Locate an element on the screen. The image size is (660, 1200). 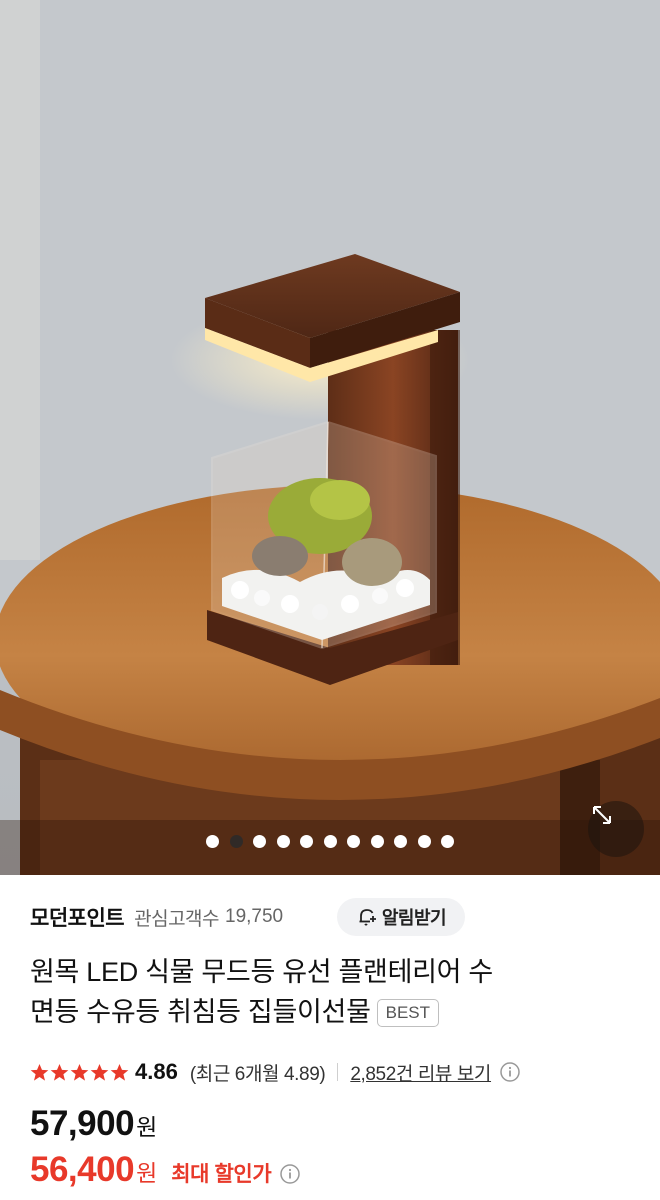
star-rating is located at coordinates (79, 1072).